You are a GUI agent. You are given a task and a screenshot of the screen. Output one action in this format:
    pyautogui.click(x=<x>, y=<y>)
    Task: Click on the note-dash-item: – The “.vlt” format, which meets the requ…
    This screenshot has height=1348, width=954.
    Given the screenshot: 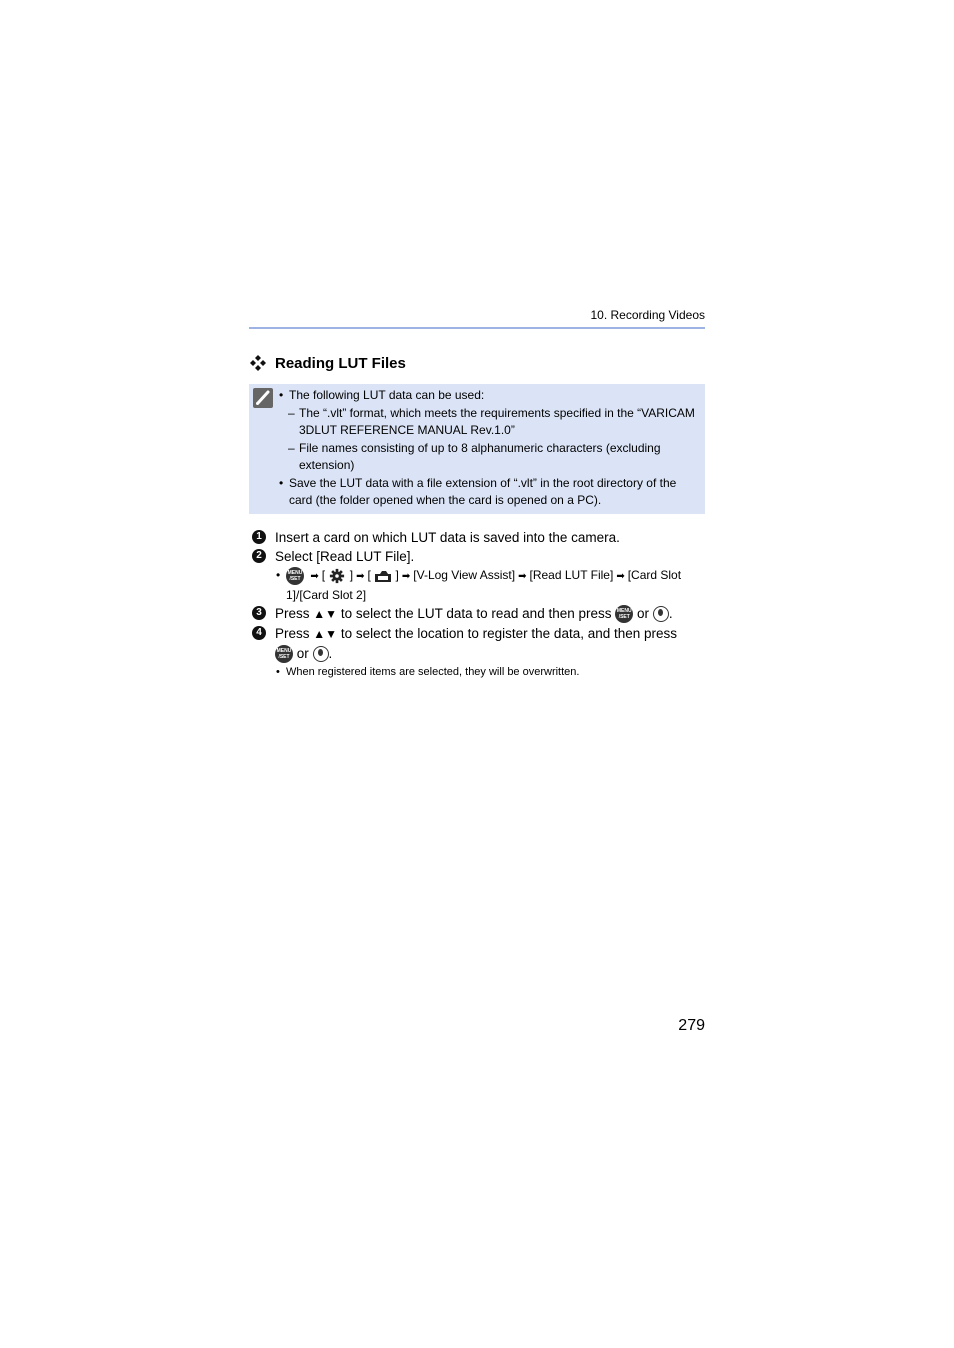 What is the action you would take?
    pyautogui.click(x=491, y=421)
    